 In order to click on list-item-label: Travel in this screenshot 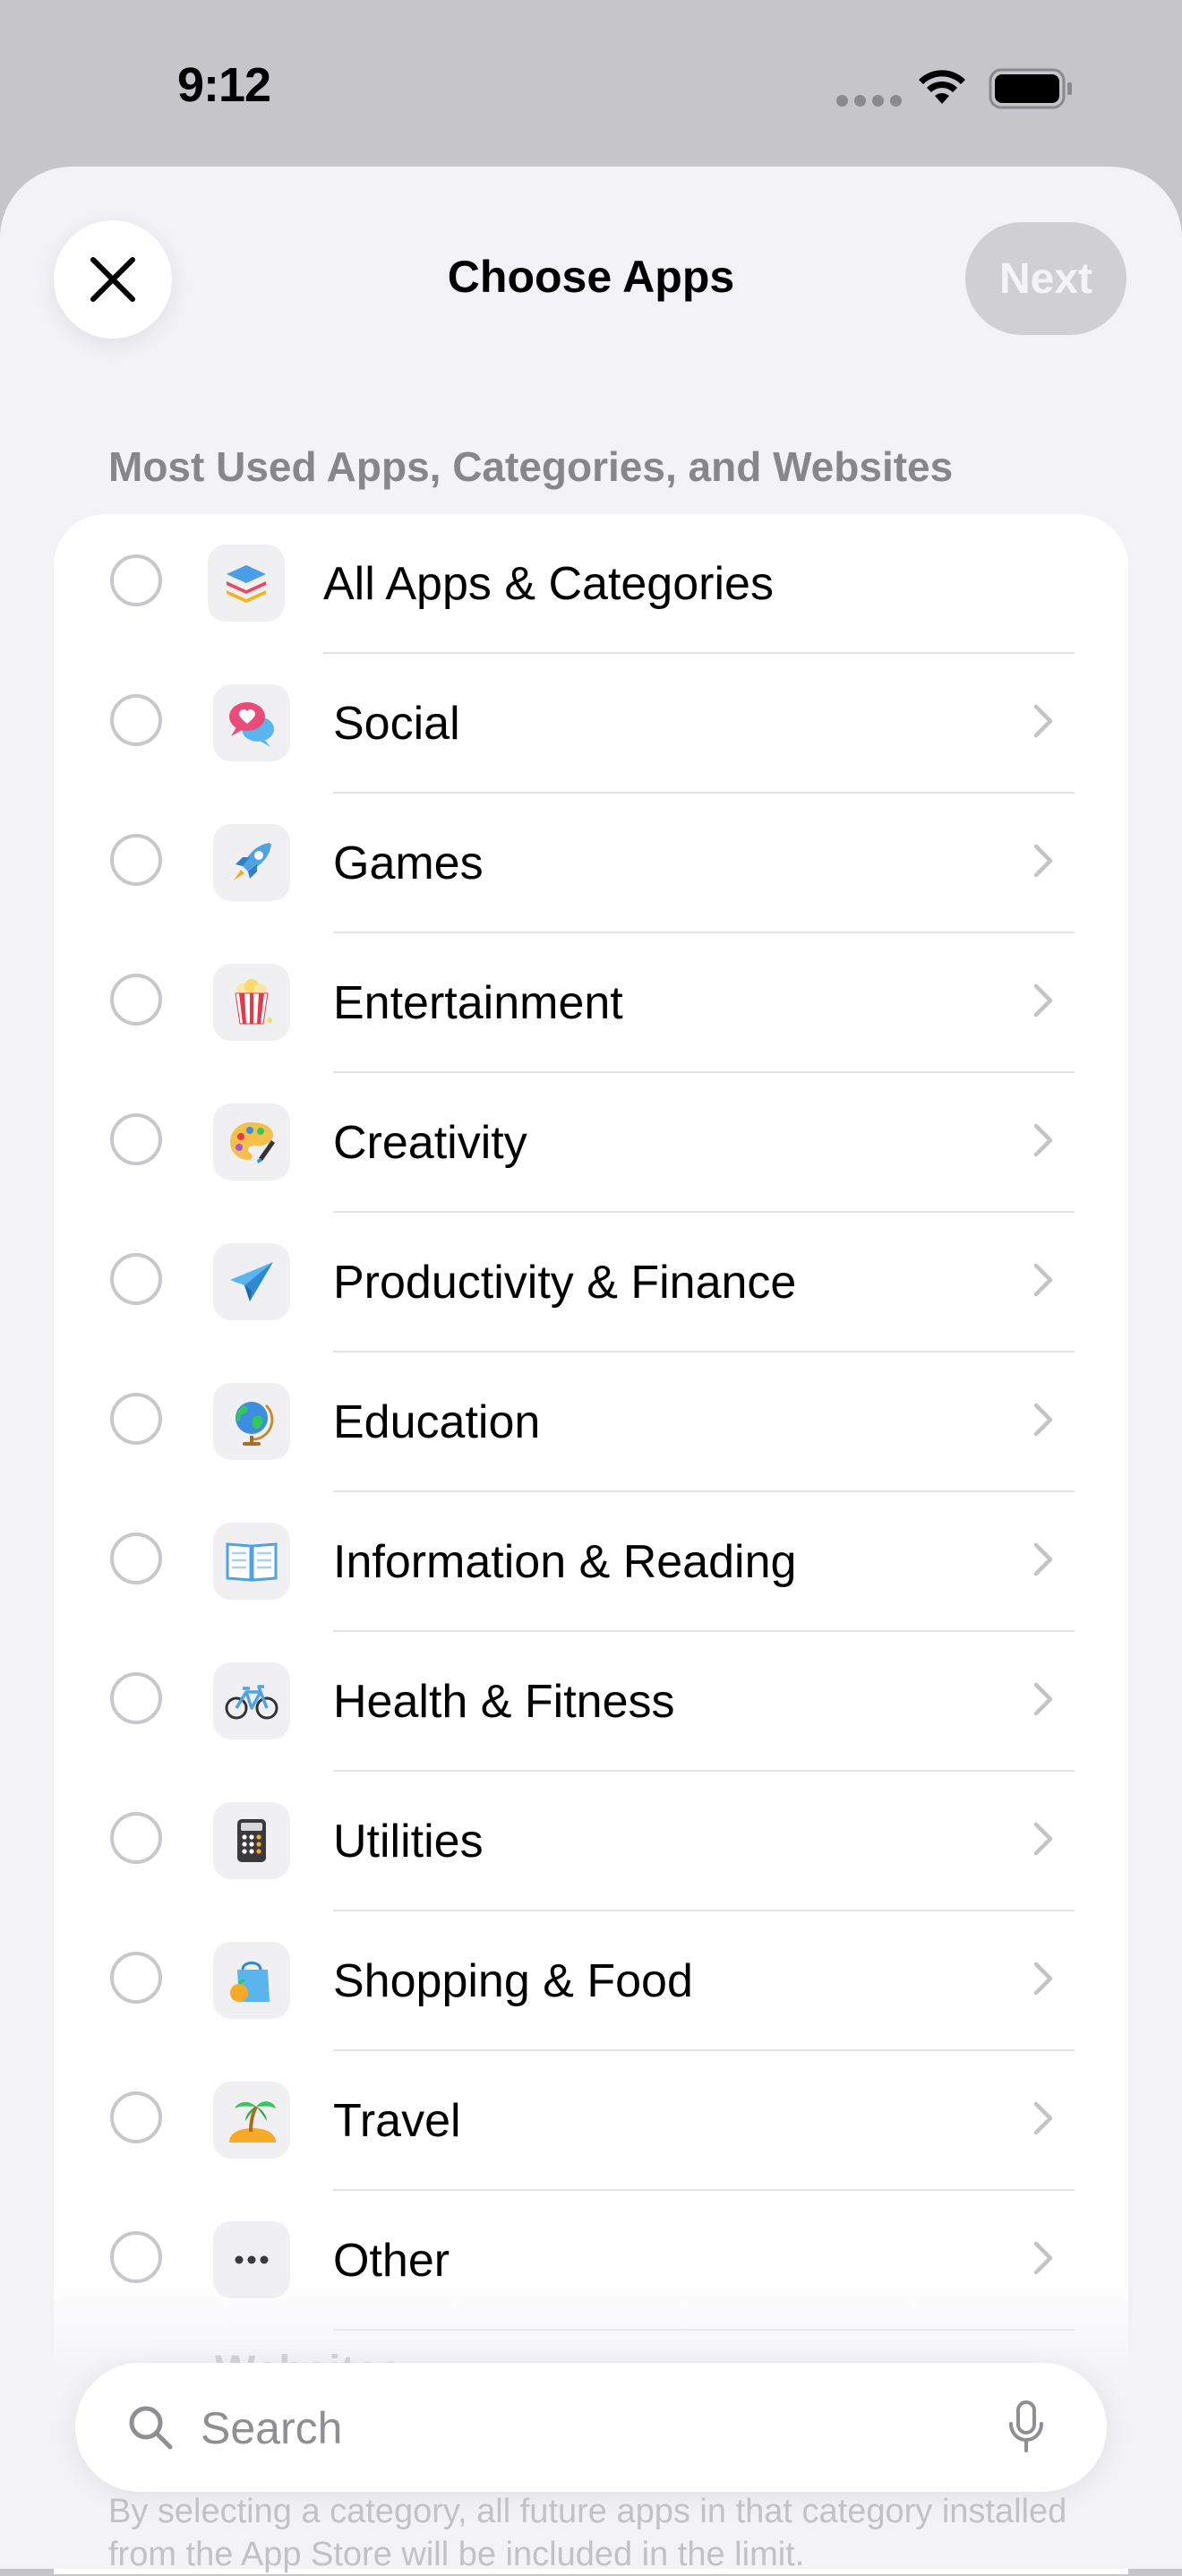, I will do `click(397, 2121)`.